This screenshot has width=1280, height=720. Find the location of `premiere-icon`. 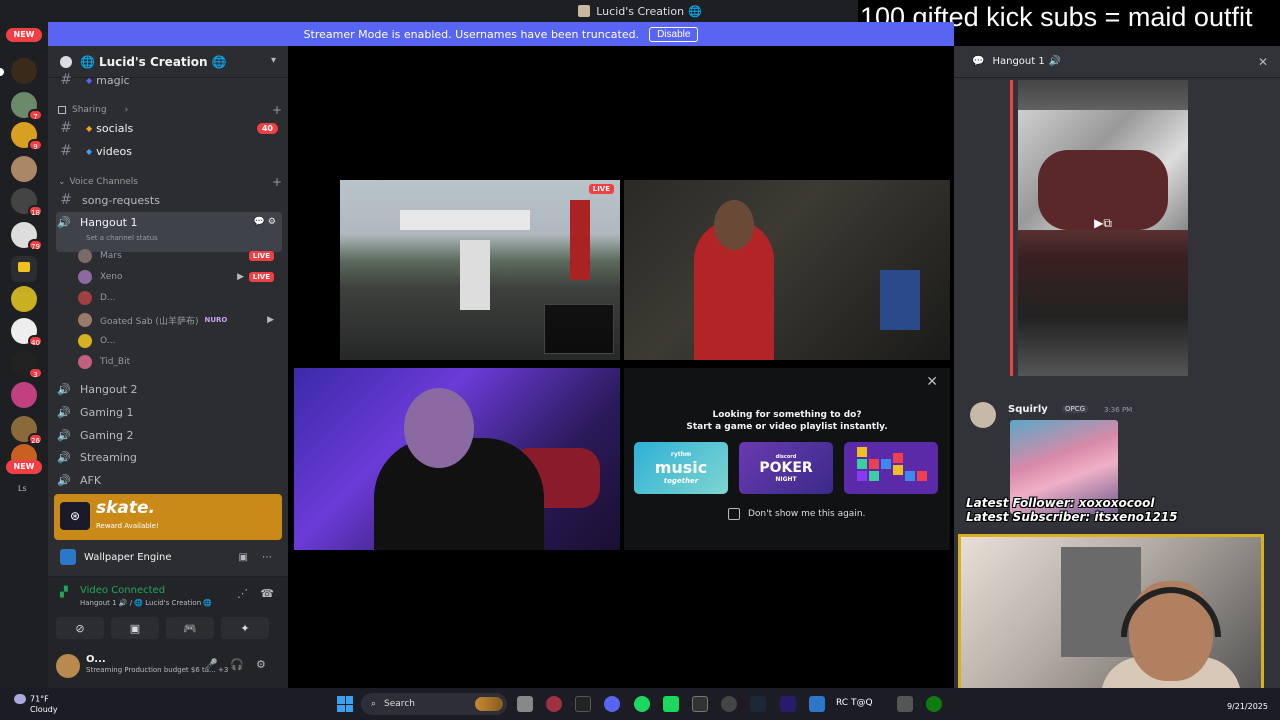

premiere-icon is located at coordinates (788, 704).